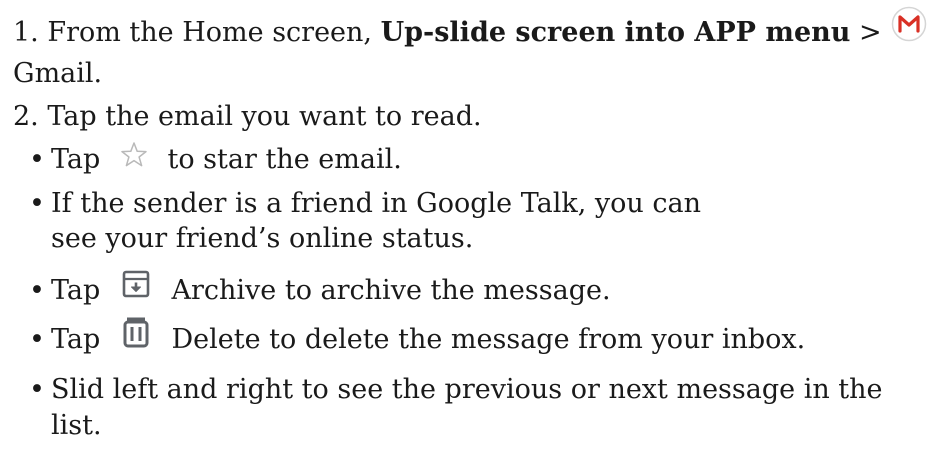 The height and width of the screenshot is (475, 952). I want to click on bullet-star: • Tap to star the email., so click(215, 158).